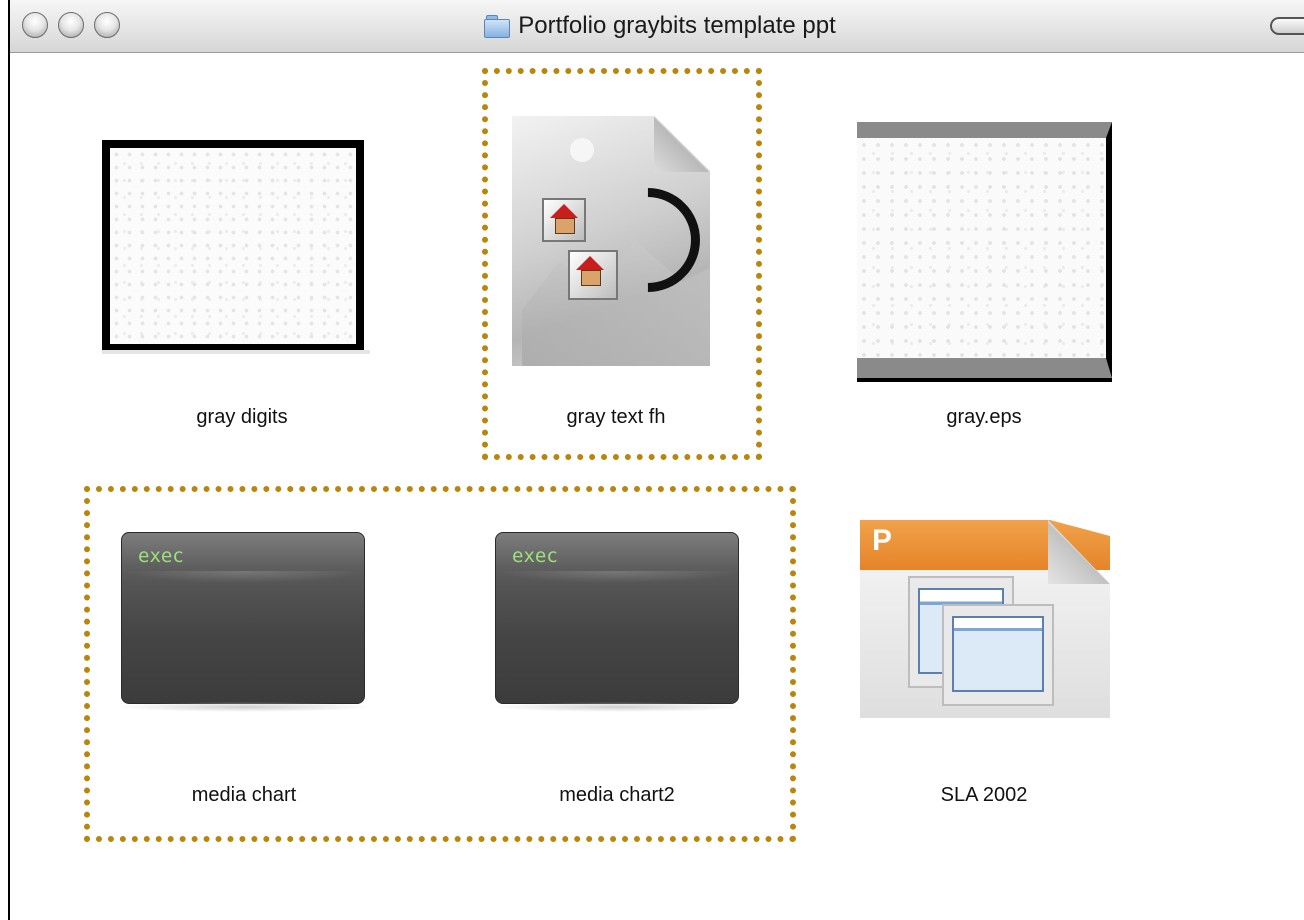 The image size is (1304, 920). Describe the element at coordinates (983, 417) in the screenshot. I see `file-label-gray-eps: gray.eps` at that location.